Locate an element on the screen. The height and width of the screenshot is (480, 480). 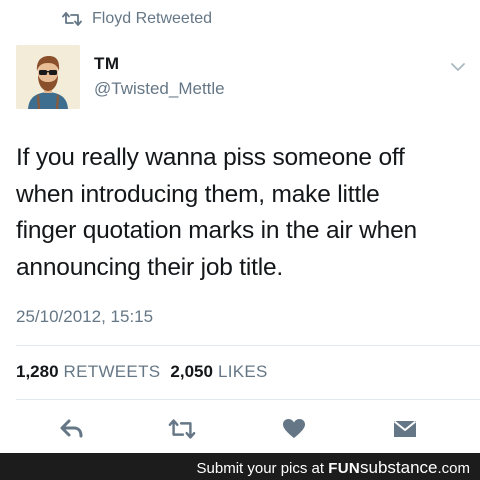
reply-button is located at coordinates (72, 429).